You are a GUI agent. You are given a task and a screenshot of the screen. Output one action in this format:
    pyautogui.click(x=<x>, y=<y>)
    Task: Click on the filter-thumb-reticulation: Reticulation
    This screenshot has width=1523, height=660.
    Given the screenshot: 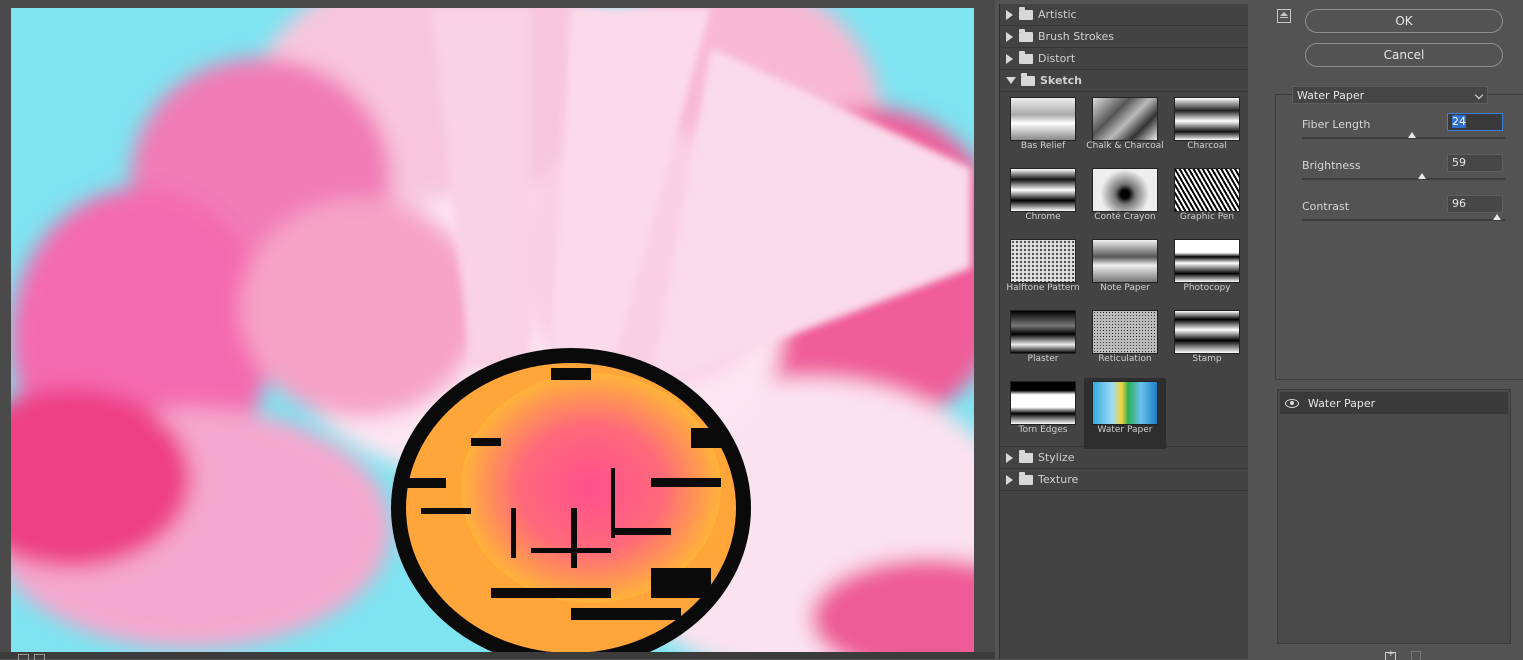 What is the action you would take?
    pyautogui.click(x=1125, y=342)
    